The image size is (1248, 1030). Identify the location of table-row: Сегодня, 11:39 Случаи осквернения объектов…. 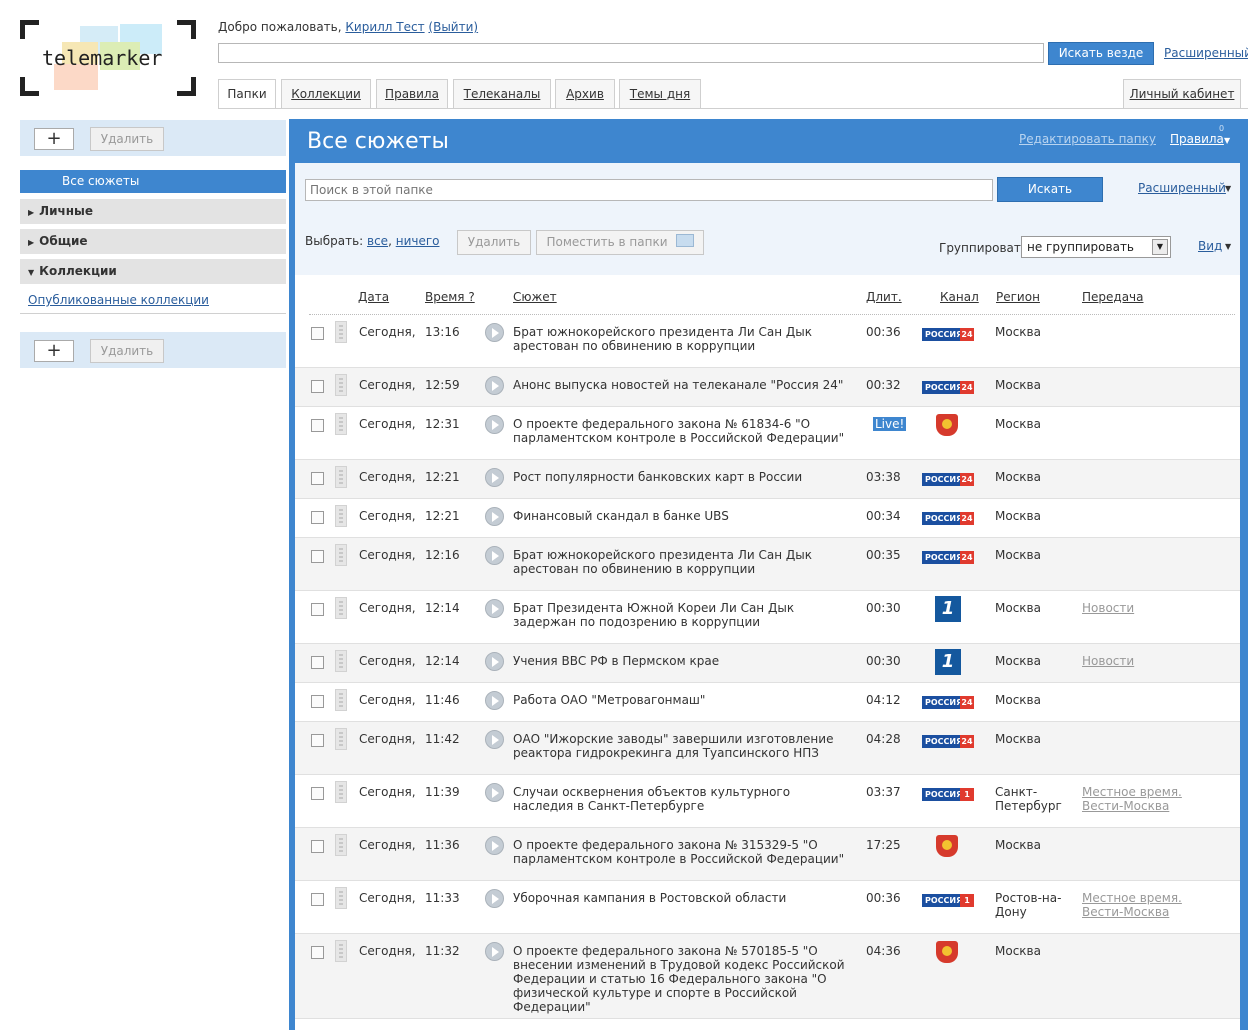
(767, 801).